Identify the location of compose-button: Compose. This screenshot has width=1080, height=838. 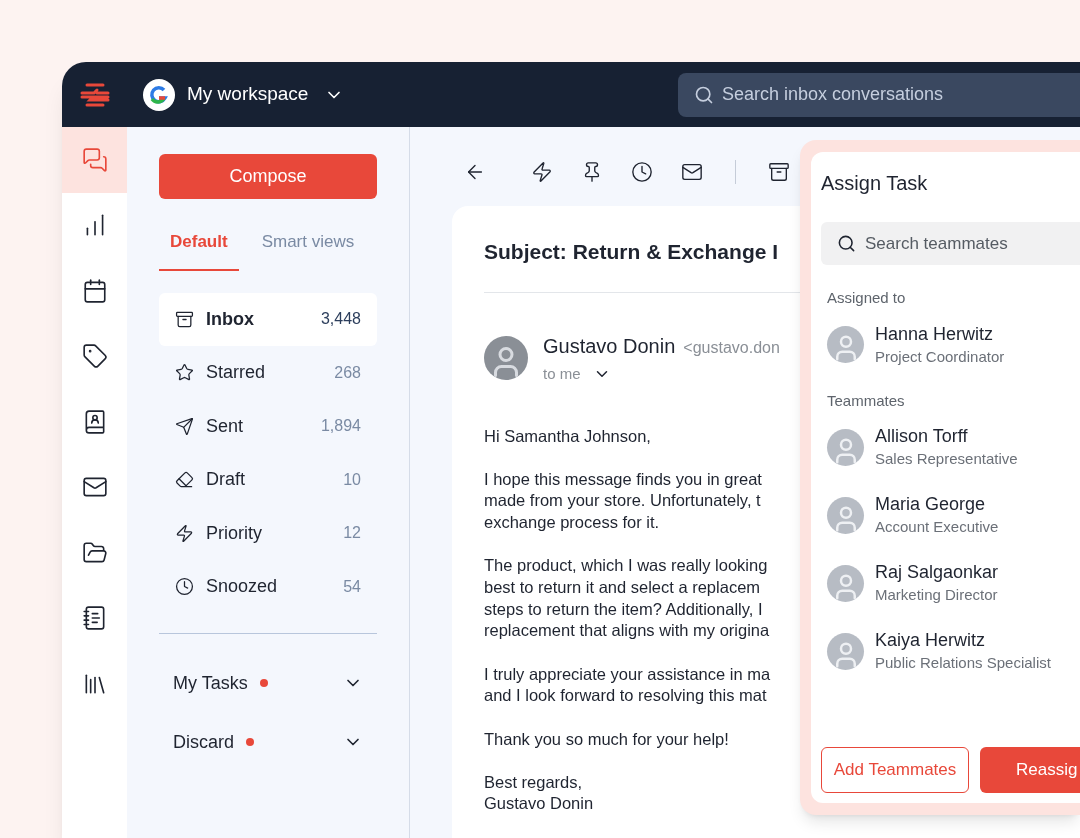
(268, 176).